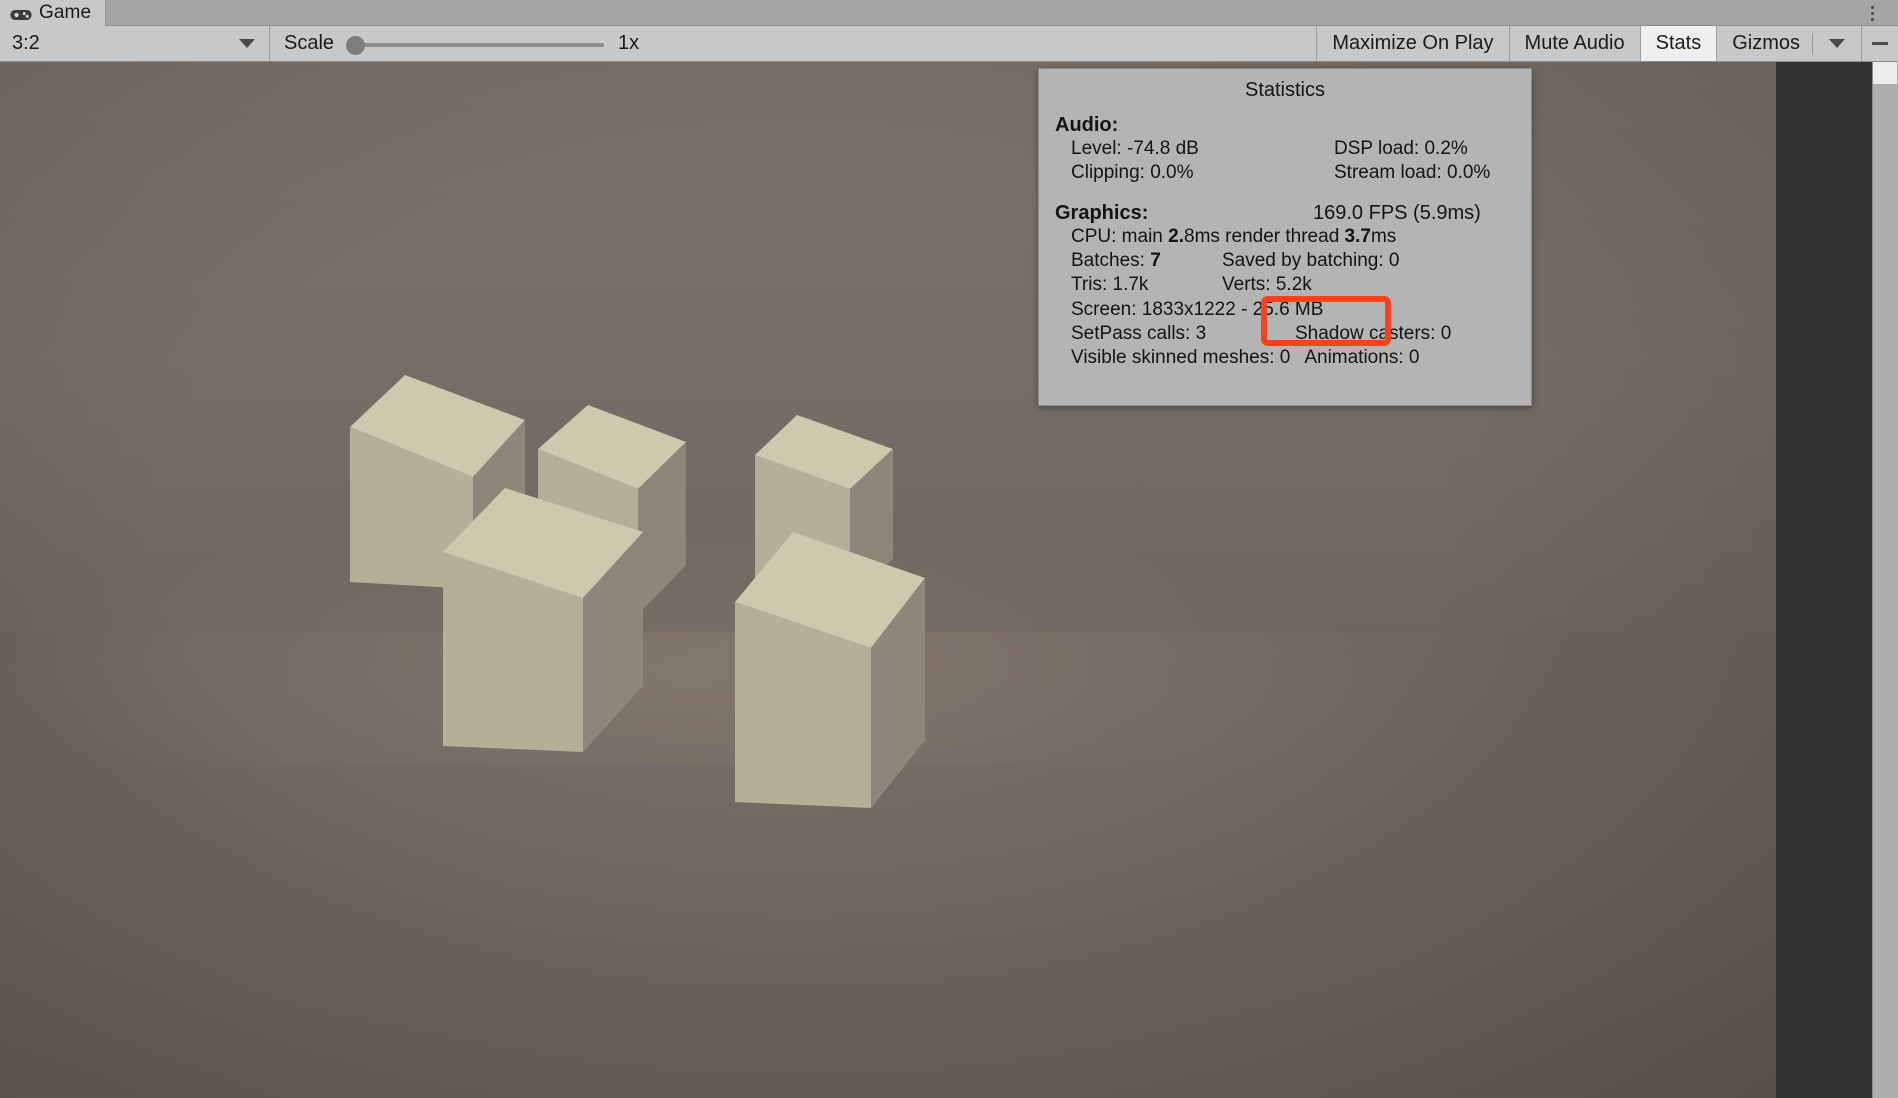 This screenshot has width=1898, height=1098. What do you see at coordinates (1139, 333) in the screenshot?
I see `setpass-calls-label: SetPass calls: 3` at bounding box center [1139, 333].